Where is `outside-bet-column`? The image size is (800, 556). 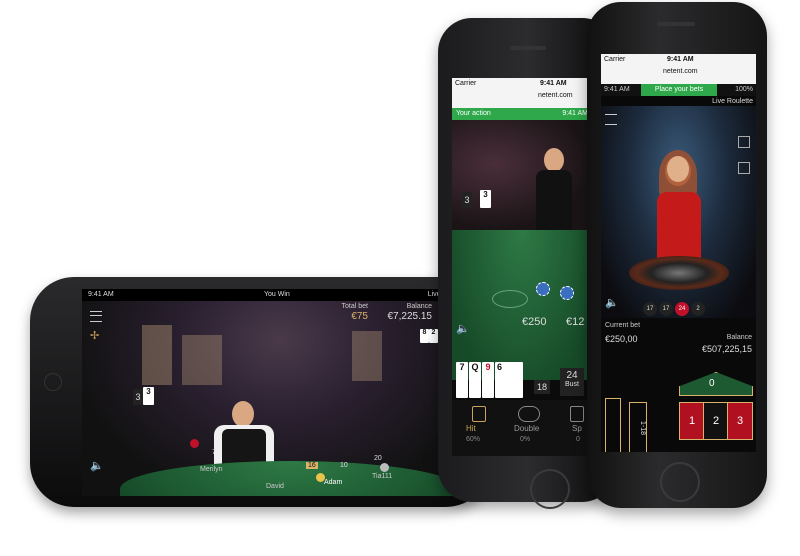 outside-bet-column is located at coordinates (613, 425).